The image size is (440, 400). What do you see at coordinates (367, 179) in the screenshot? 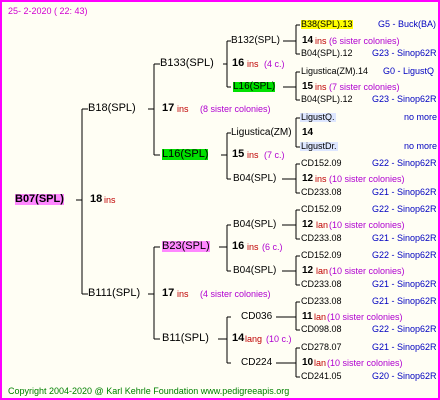
I see `gen3-4-sisters: (10 sister colonies)` at bounding box center [367, 179].